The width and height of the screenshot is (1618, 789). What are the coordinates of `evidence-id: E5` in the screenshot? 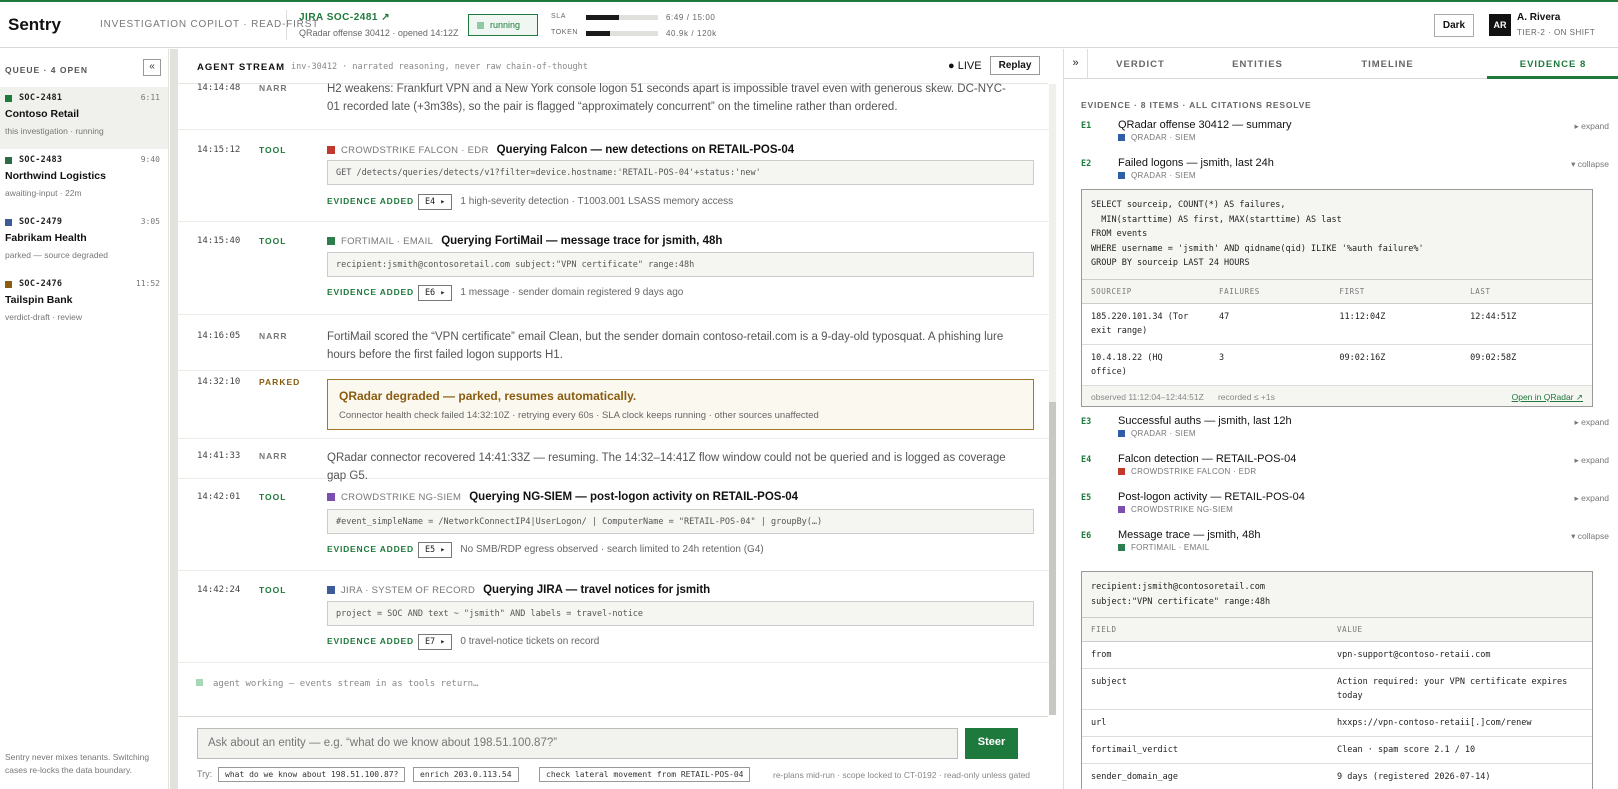 It's located at (1086, 498).